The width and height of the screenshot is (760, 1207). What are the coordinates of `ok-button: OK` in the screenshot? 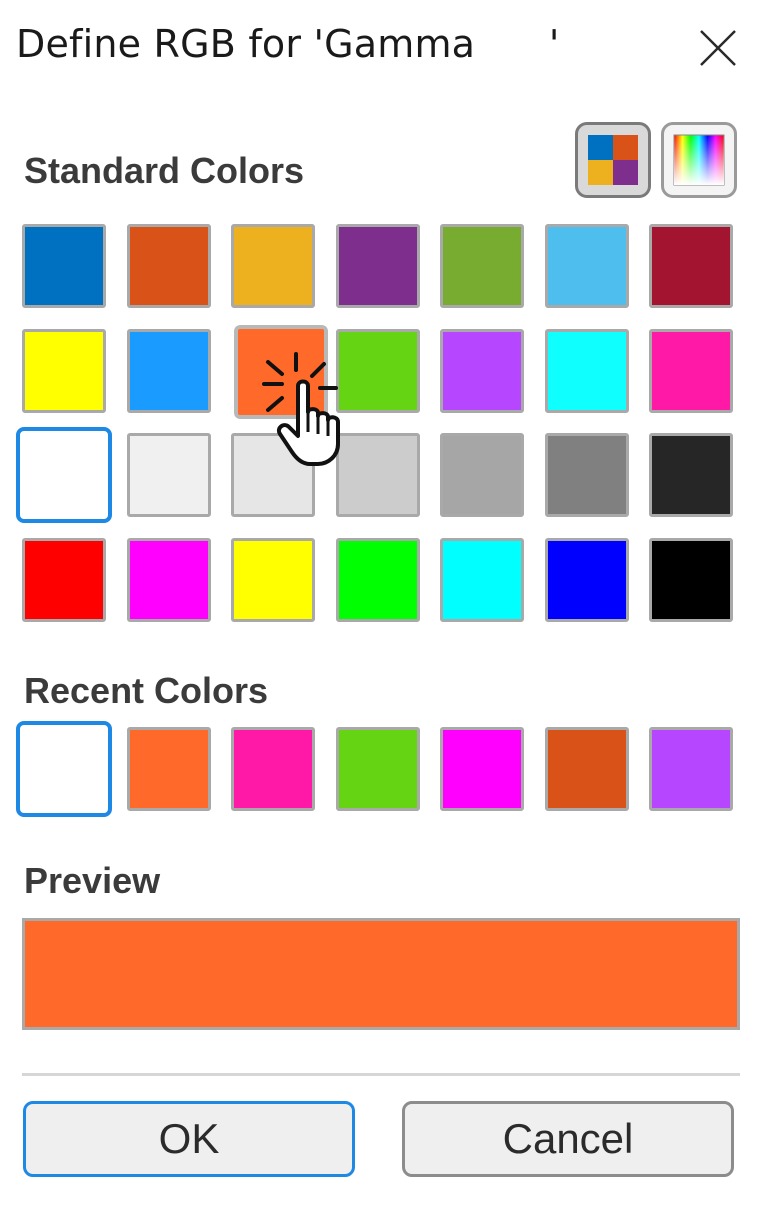 It's located at (189, 1139).